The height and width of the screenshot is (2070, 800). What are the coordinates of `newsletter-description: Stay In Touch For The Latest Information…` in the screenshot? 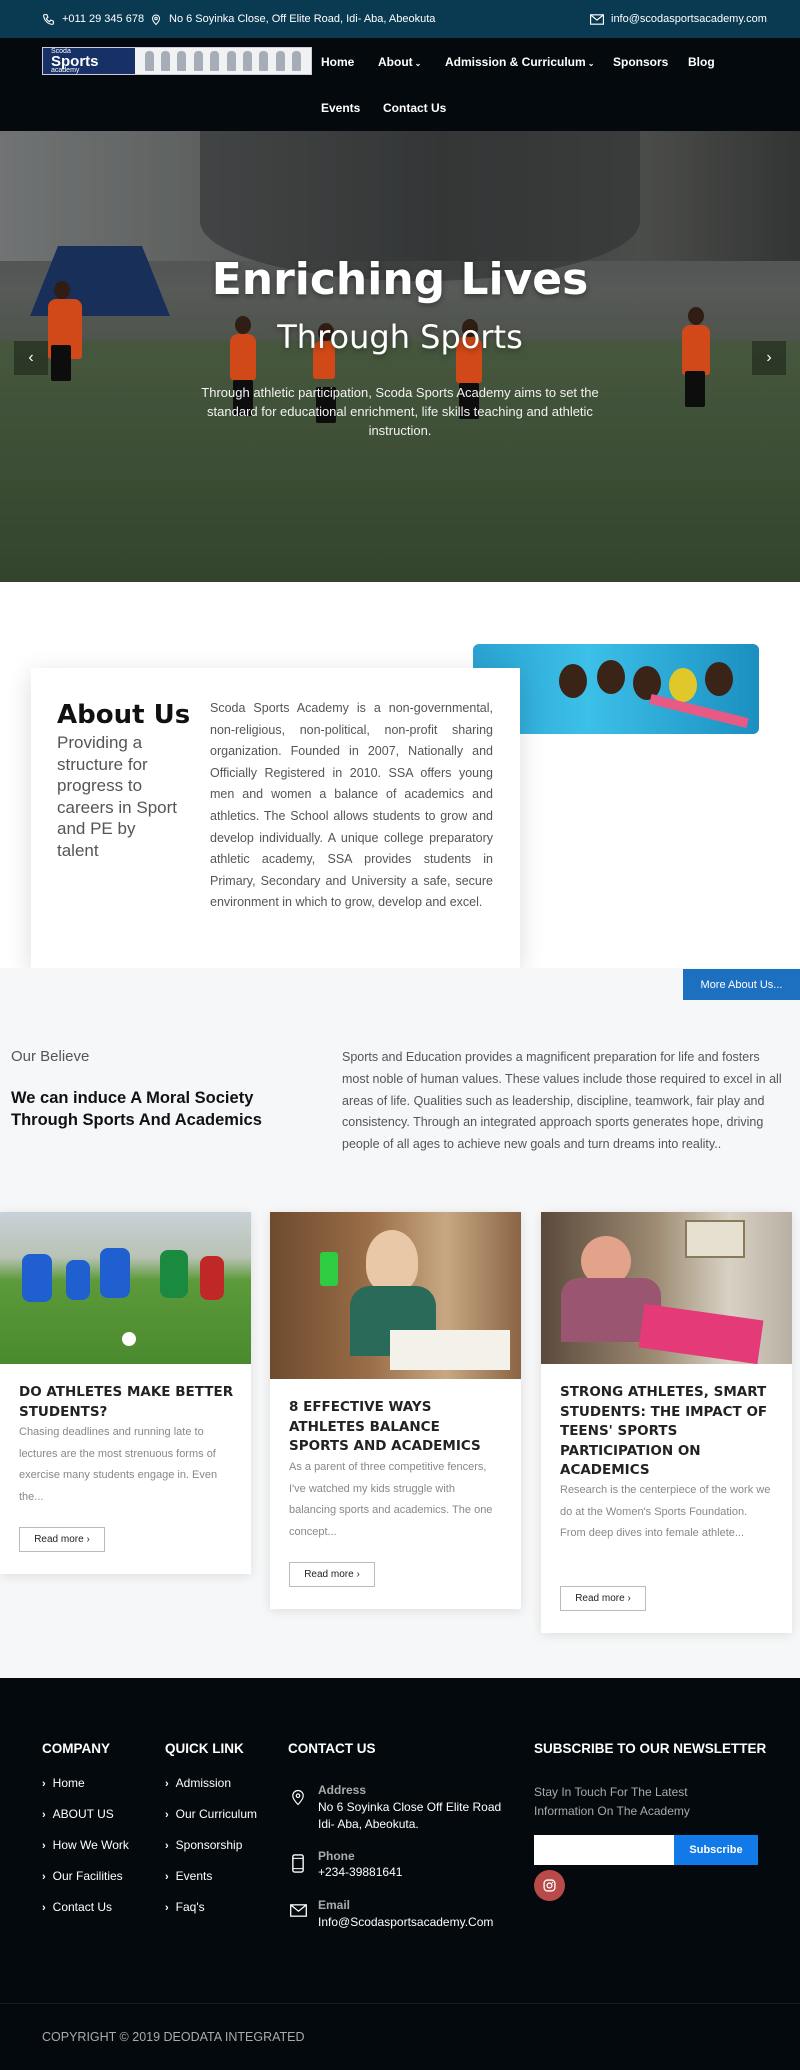 It's located at (612, 1801).